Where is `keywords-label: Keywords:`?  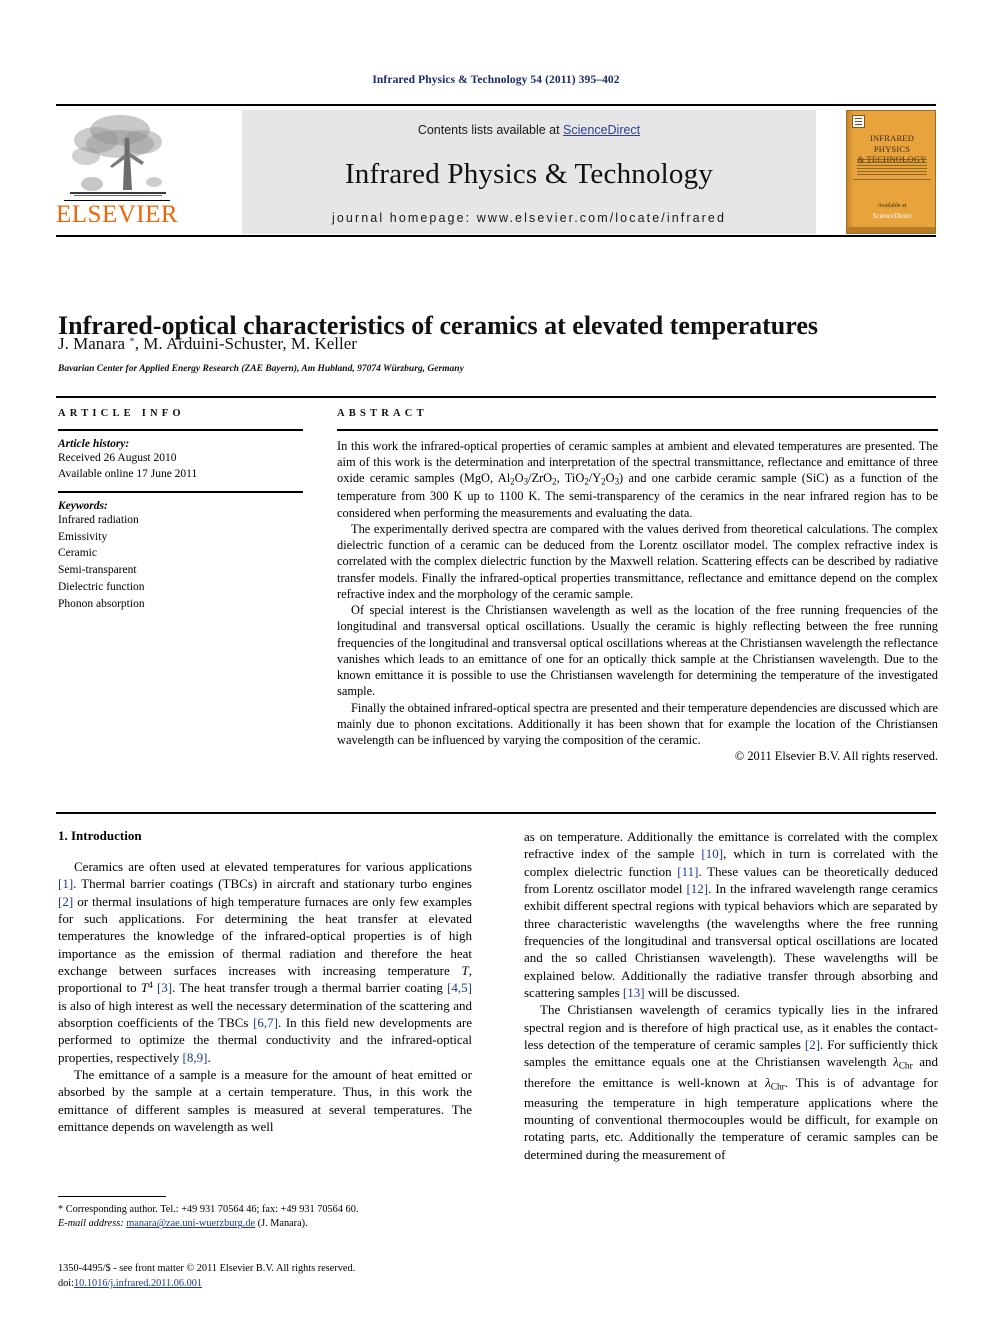
keywords-label: Keywords: is located at coordinates (83, 505).